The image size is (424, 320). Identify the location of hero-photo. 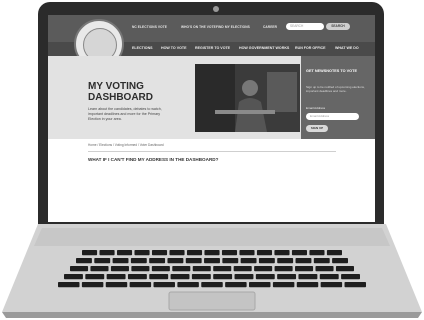
(247, 98).